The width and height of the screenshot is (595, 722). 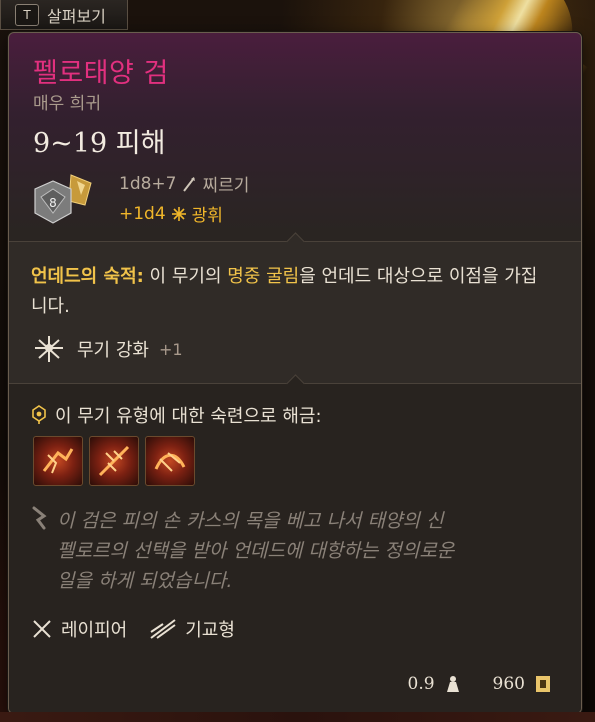 What do you see at coordinates (87, 276) in the screenshot?
I see `passive-name: 언데드의 숙적:` at bounding box center [87, 276].